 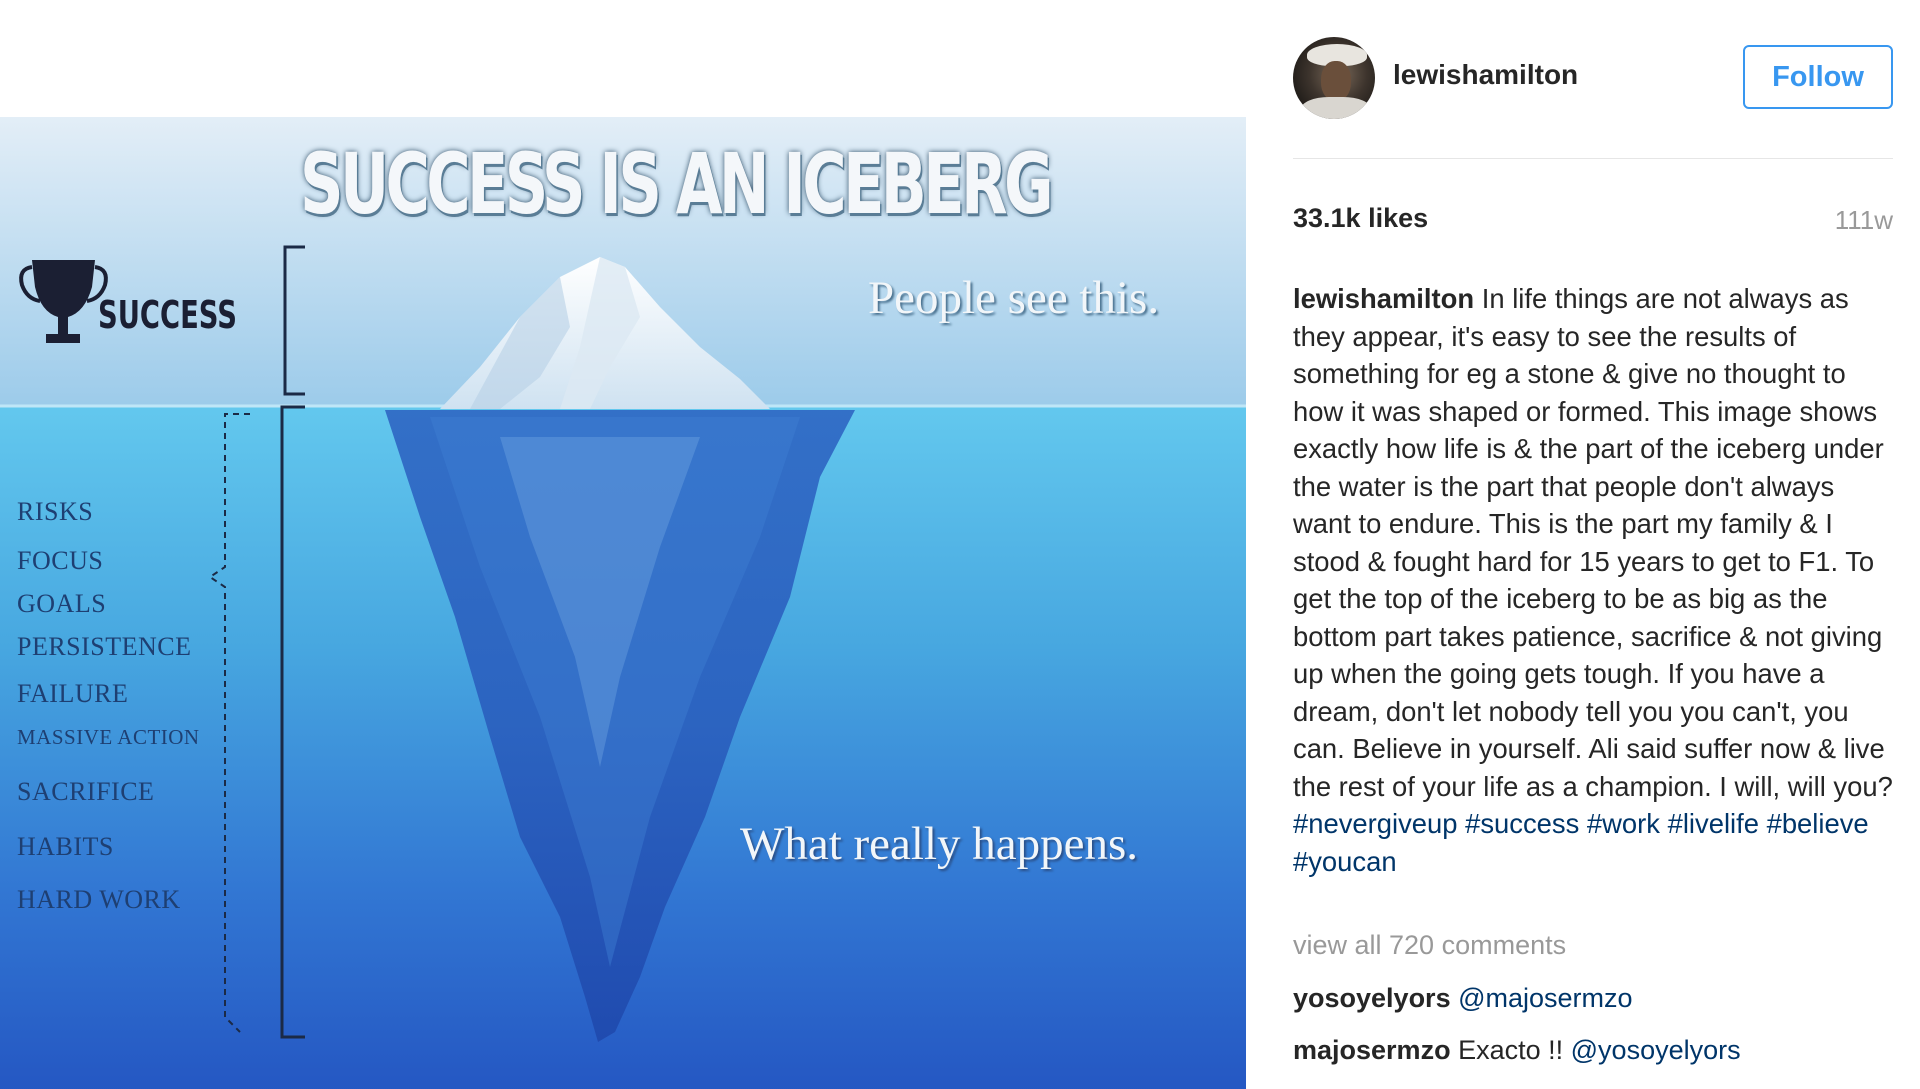 What do you see at coordinates (1864, 220) in the screenshot?
I see `post-age: 111w` at bounding box center [1864, 220].